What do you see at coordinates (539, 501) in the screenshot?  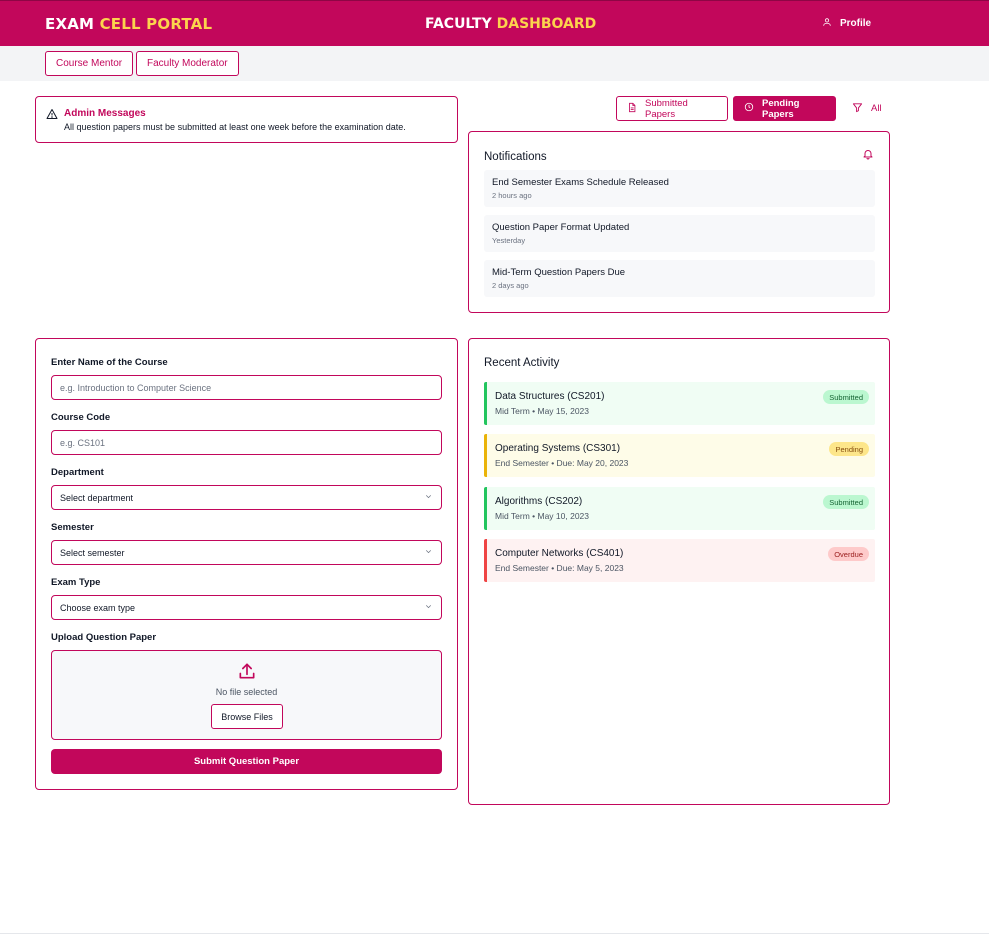 I see `activity-title: Algorithms (CS202)` at bounding box center [539, 501].